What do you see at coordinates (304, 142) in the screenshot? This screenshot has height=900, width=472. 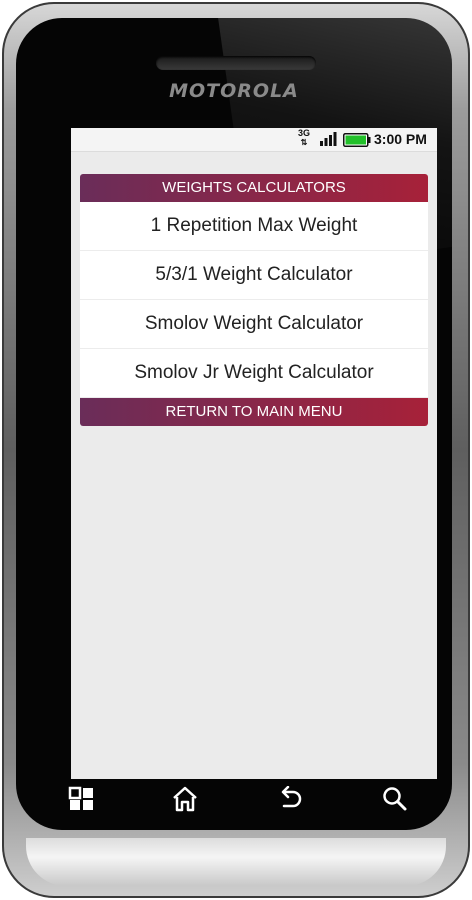 I see `data-arrows-icon: ⇅` at bounding box center [304, 142].